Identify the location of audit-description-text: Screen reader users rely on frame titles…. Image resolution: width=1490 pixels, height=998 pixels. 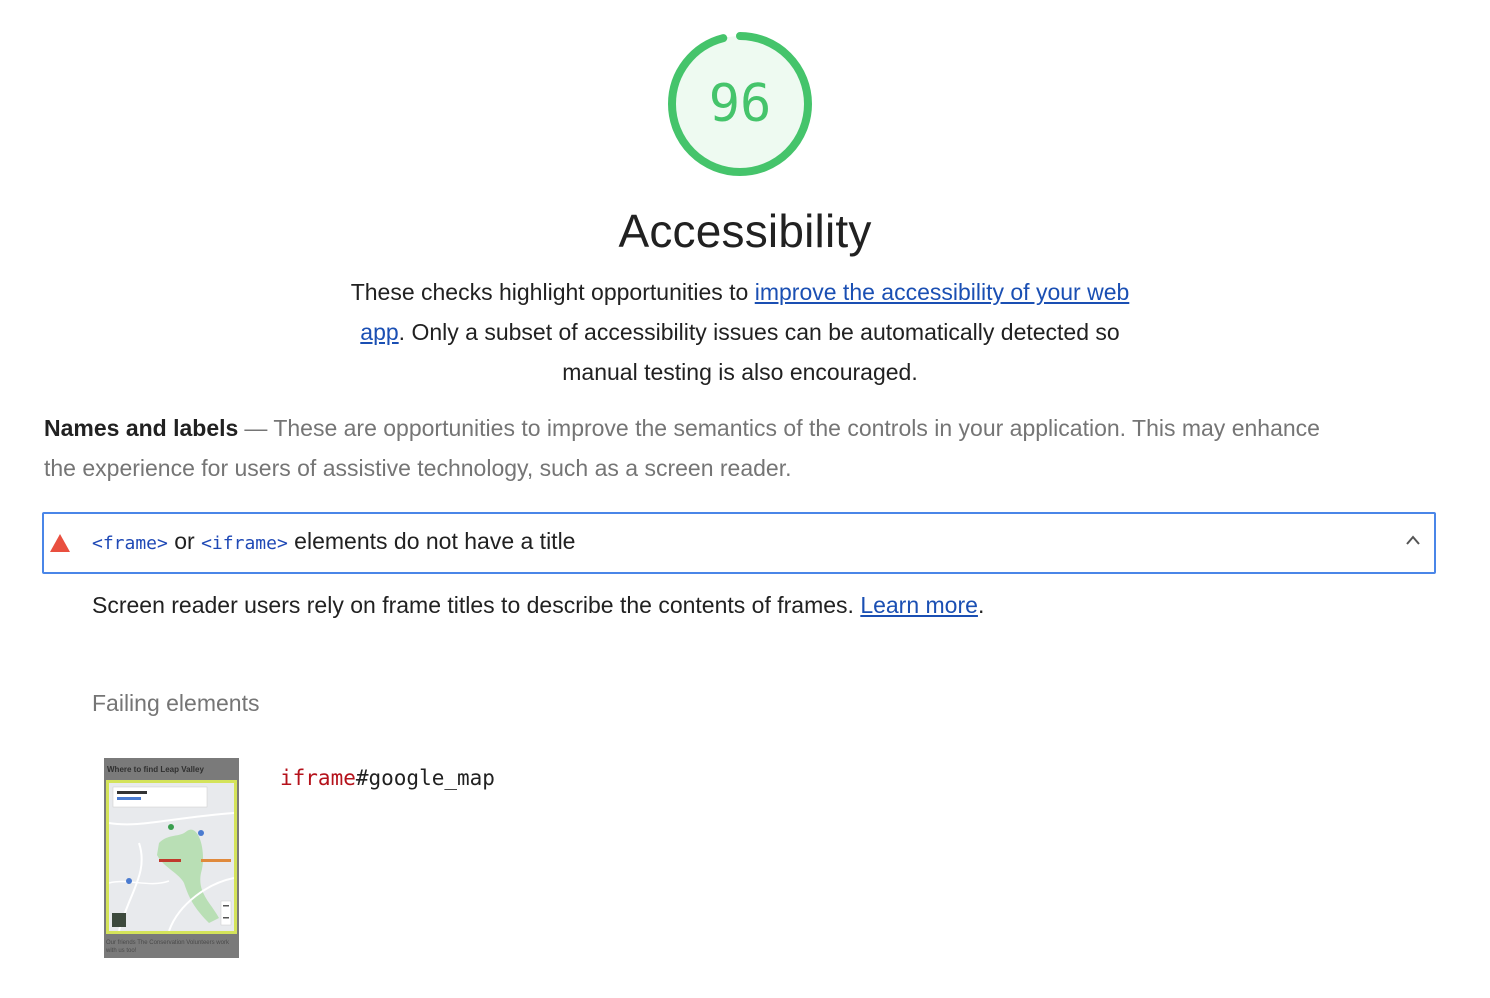
(476, 605).